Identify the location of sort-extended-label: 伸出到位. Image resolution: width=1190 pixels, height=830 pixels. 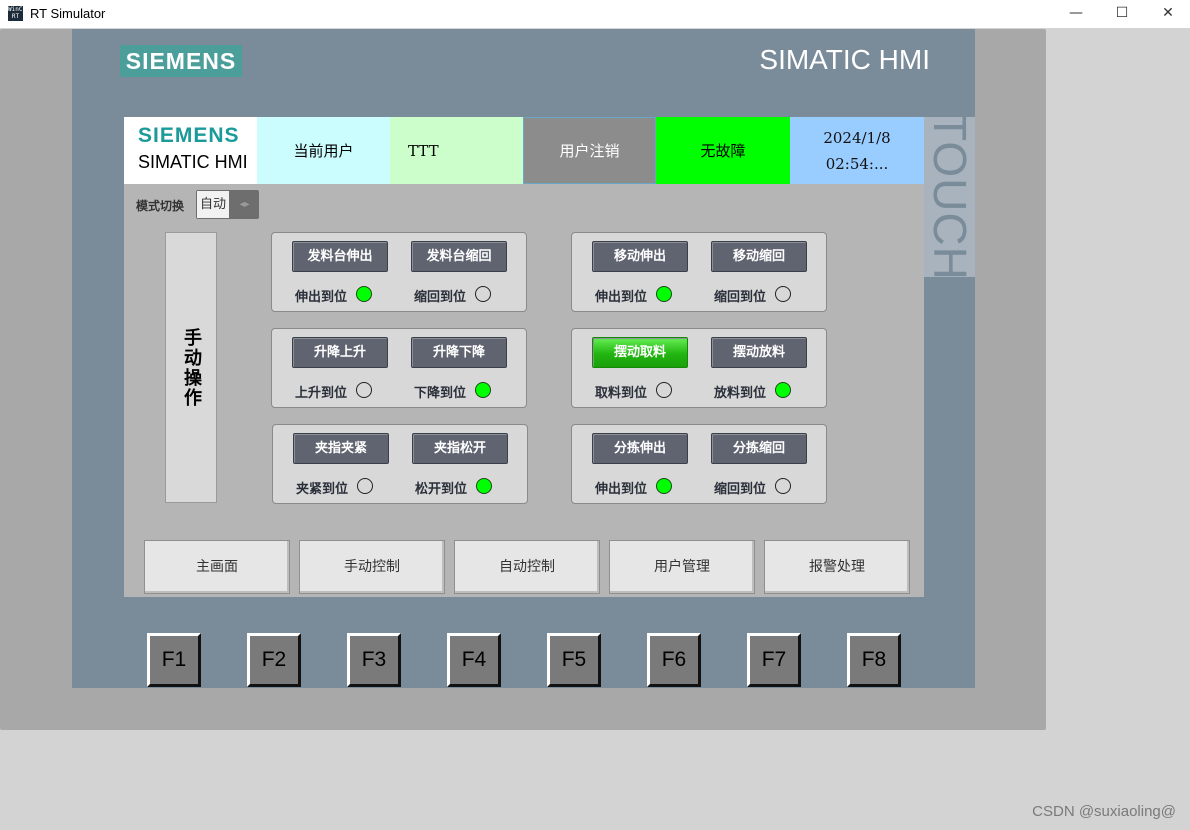
(621, 489).